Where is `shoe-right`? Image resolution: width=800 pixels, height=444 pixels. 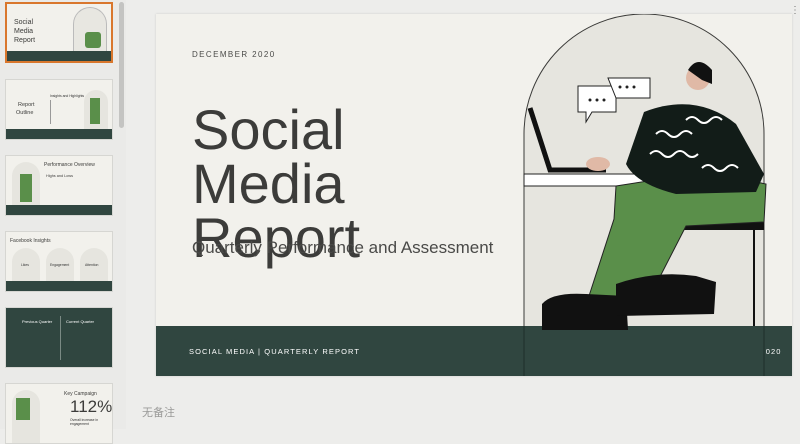 shoe-right is located at coordinates (666, 295).